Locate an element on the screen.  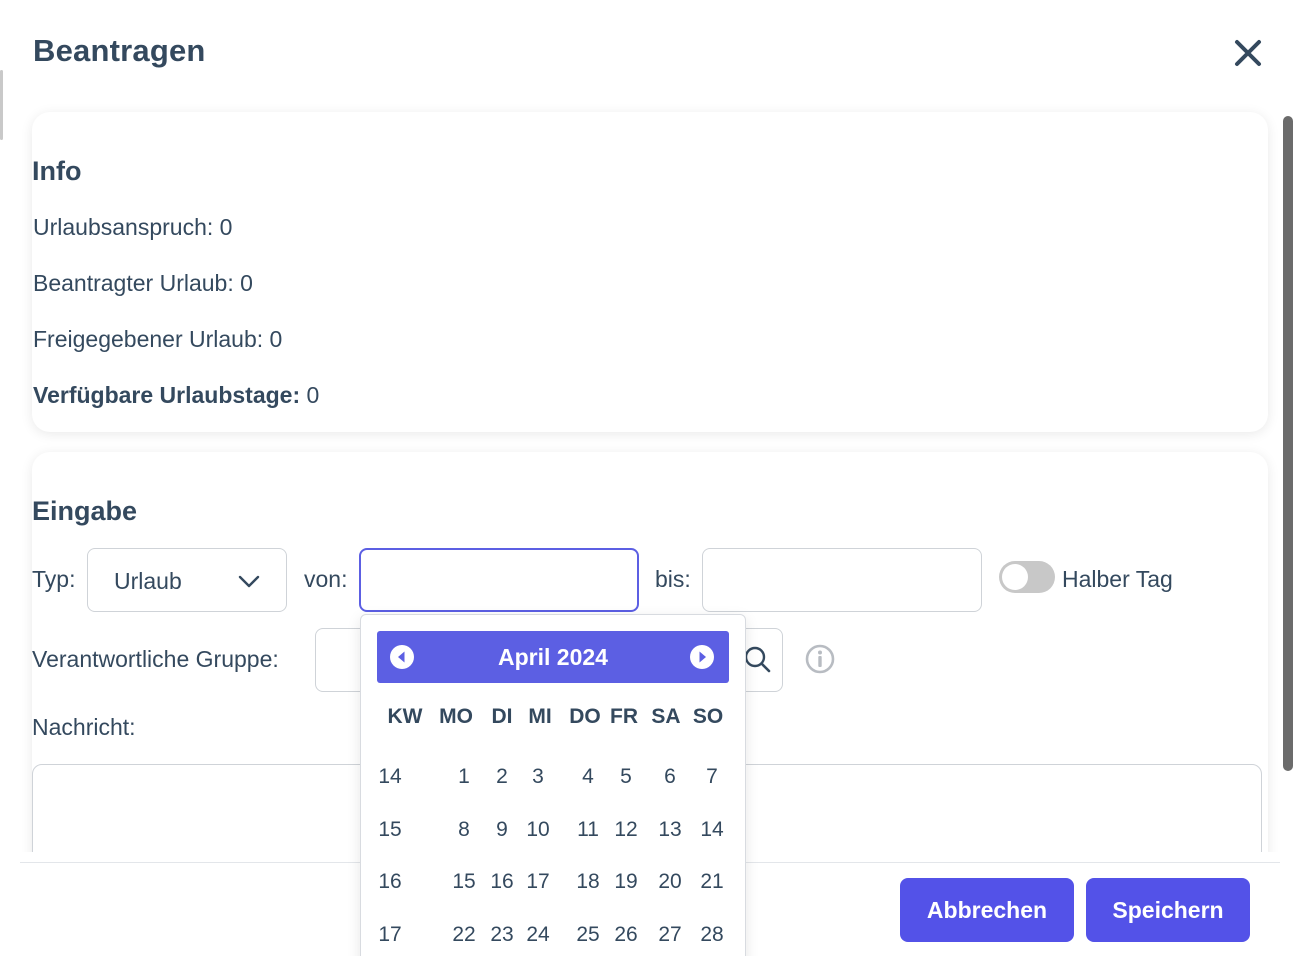
verfuegbare-urlaubstage-text: Verfügbare Urlaubstage: 0 is located at coordinates (176, 395).